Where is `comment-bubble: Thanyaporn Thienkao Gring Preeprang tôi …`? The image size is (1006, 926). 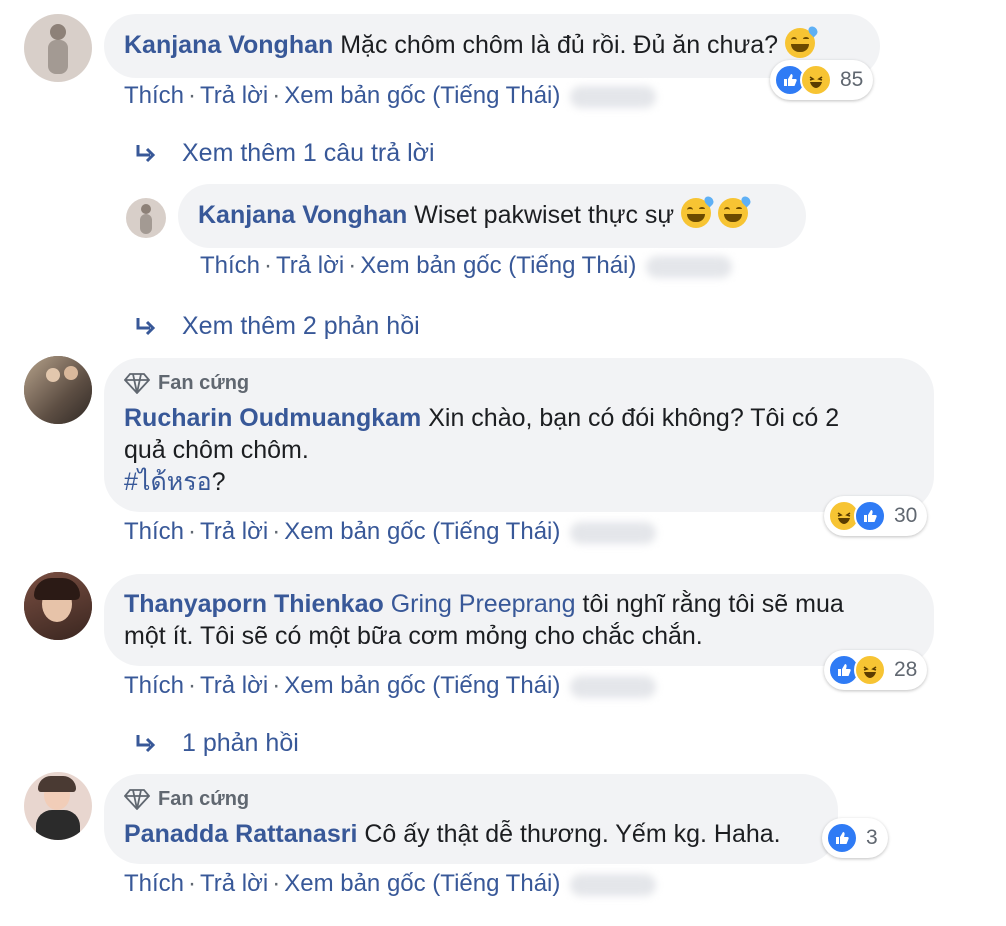
comment-bubble: Thanyaporn Thienkao Gring Preeprang tôi … is located at coordinates (519, 620).